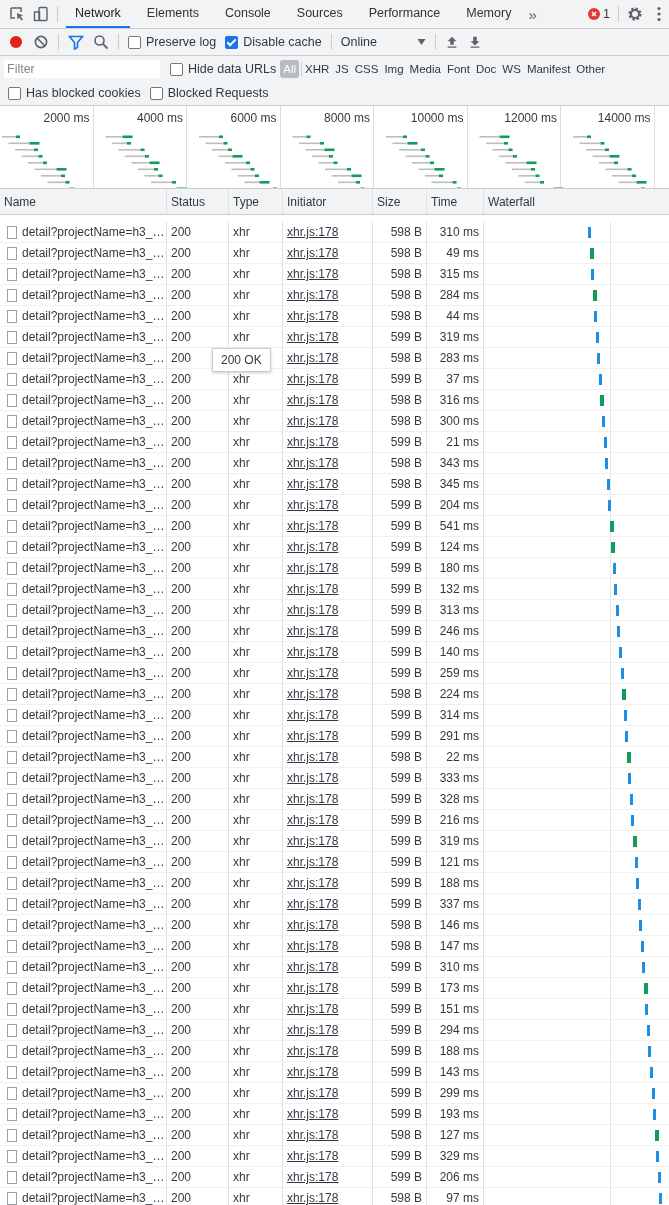 The width and height of the screenshot is (669, 1205). What do you see at coordinates (82, 69) in the screenshot?
I see `filter-field: Filter` at bounding box center [82, 69].